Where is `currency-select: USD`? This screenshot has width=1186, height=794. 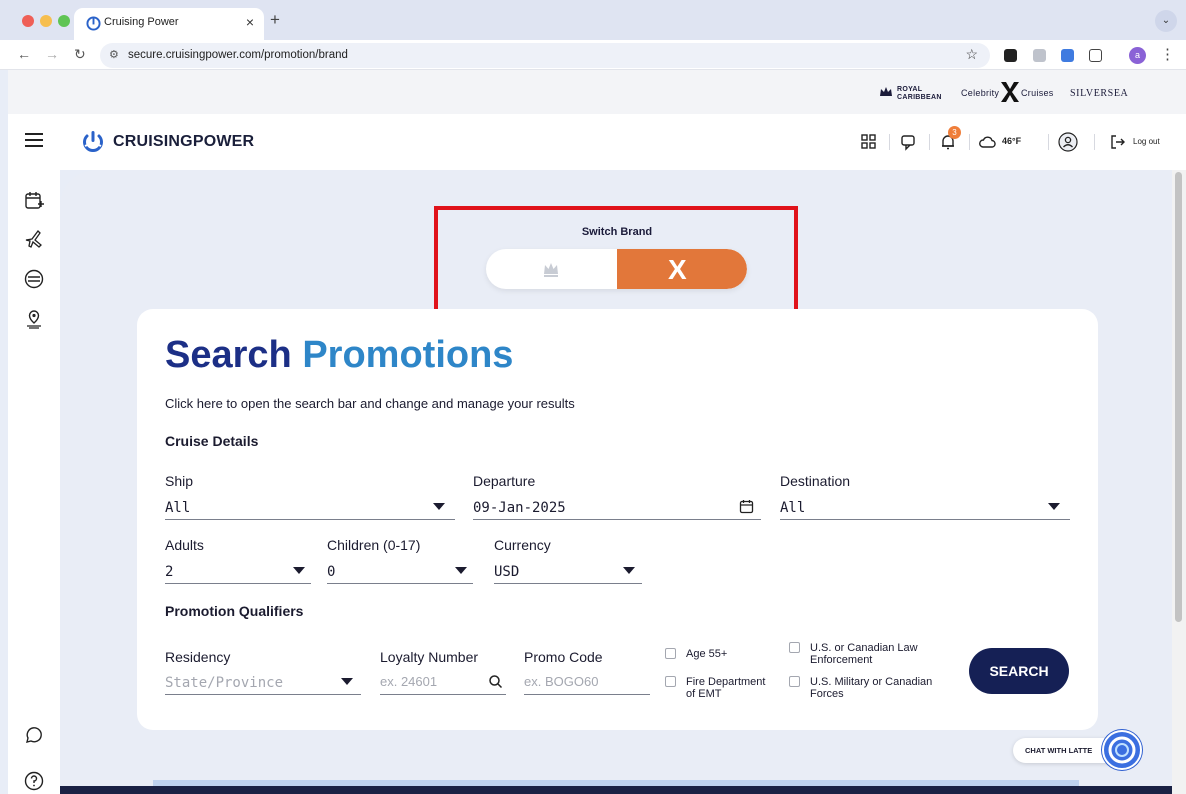 currency-select: USD is located at coordinates (568, 572).